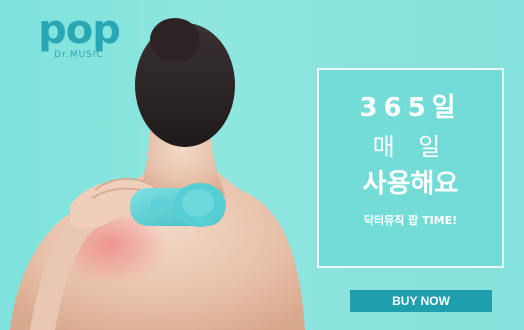 Image resolution: width=524 pixels, height=330 pixels. What do you see at coordinates (410, 108) in the screenshot?
I see `headline-line-1: 365일` at bounding box center [410, 108].